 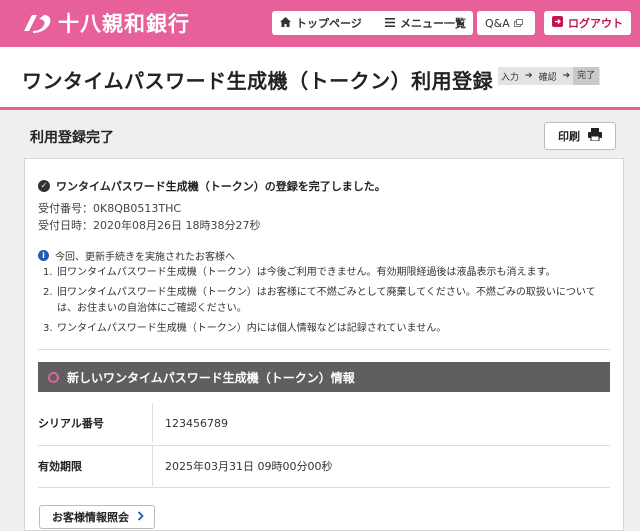 I want to click on print-label: 印刷, so click(x=569, y=136).